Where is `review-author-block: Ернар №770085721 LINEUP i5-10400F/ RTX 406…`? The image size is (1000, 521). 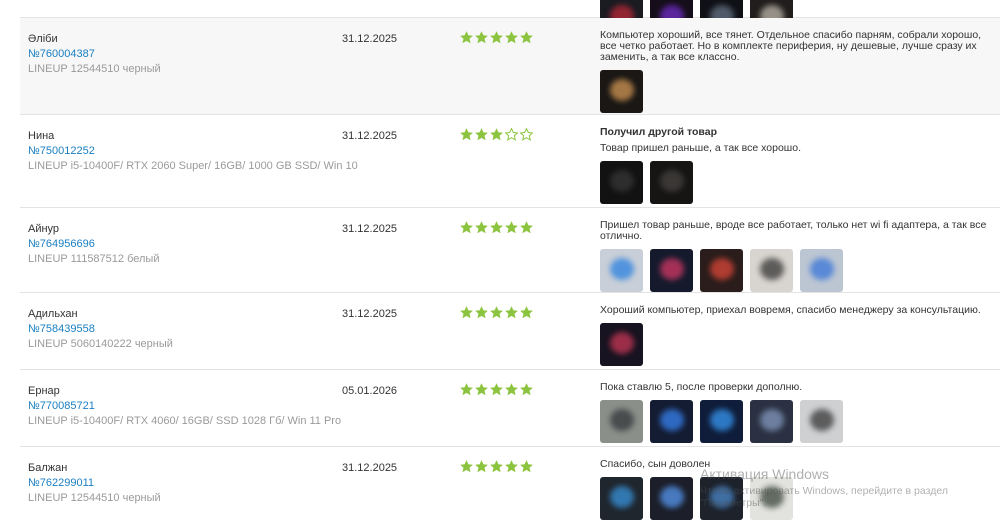 review-author-block: Ернар №770085721 LINEUP i5-10400F/ RTX 406… is located at coordinates (185, 406).